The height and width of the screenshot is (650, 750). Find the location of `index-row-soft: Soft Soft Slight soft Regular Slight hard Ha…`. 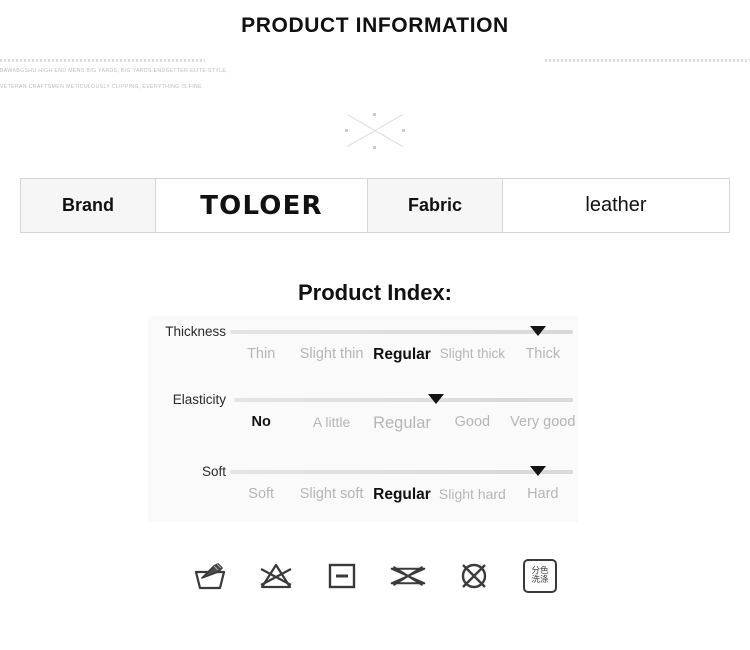

index-row-soft: Soft Soft Slight soft Regular Slight hard Ha… is located at coordinates (363, 491).